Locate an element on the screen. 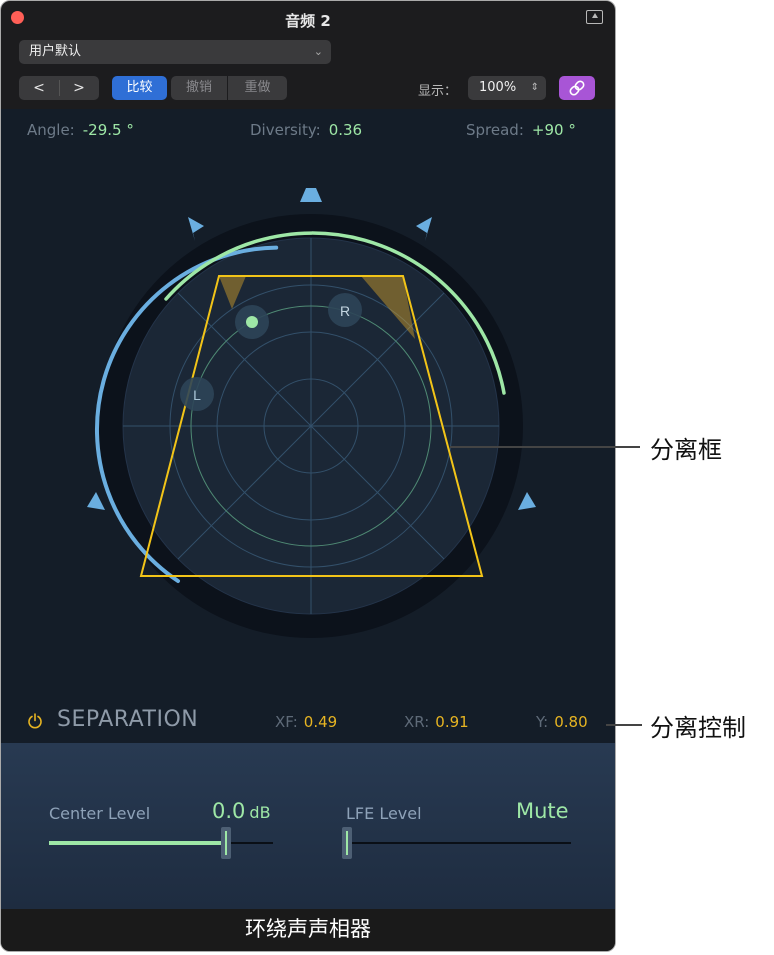  back-button: < is located at coordinates (39, 88).